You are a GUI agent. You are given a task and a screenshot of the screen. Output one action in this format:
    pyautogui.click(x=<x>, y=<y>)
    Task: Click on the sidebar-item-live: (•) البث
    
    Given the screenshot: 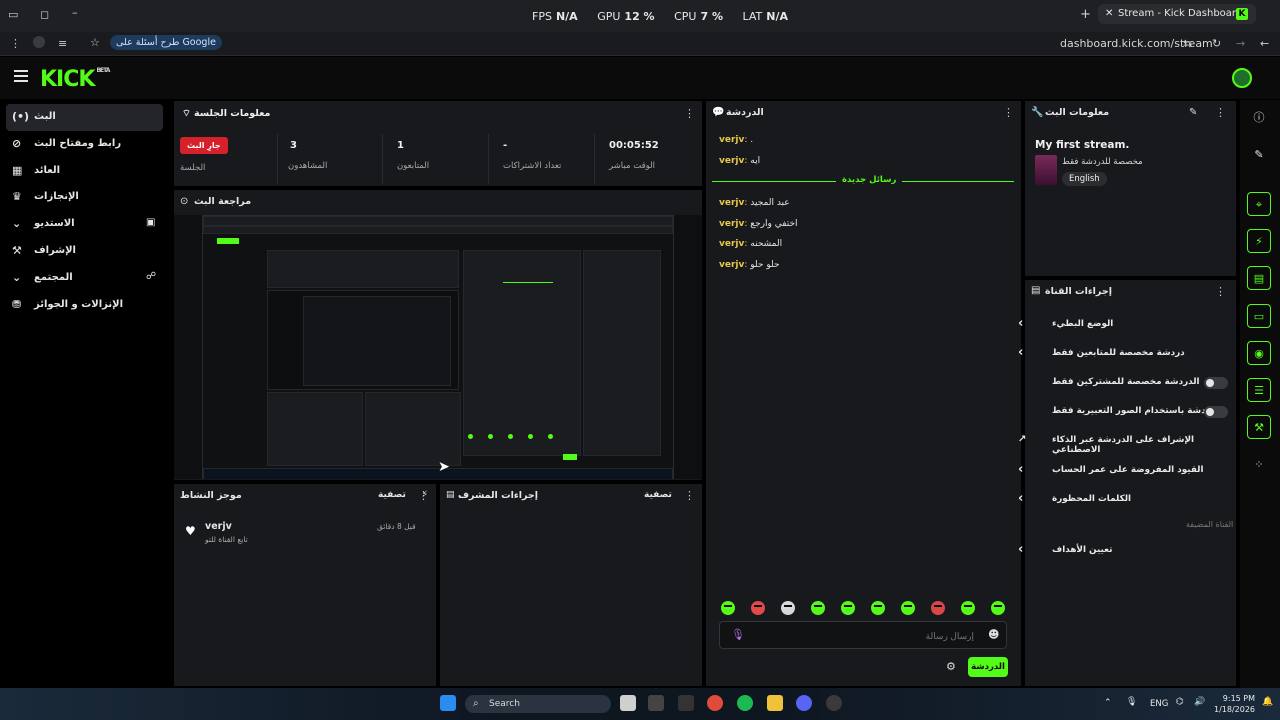 What is the action you would take?
    pyautogui.click(x=84, y=117)
    